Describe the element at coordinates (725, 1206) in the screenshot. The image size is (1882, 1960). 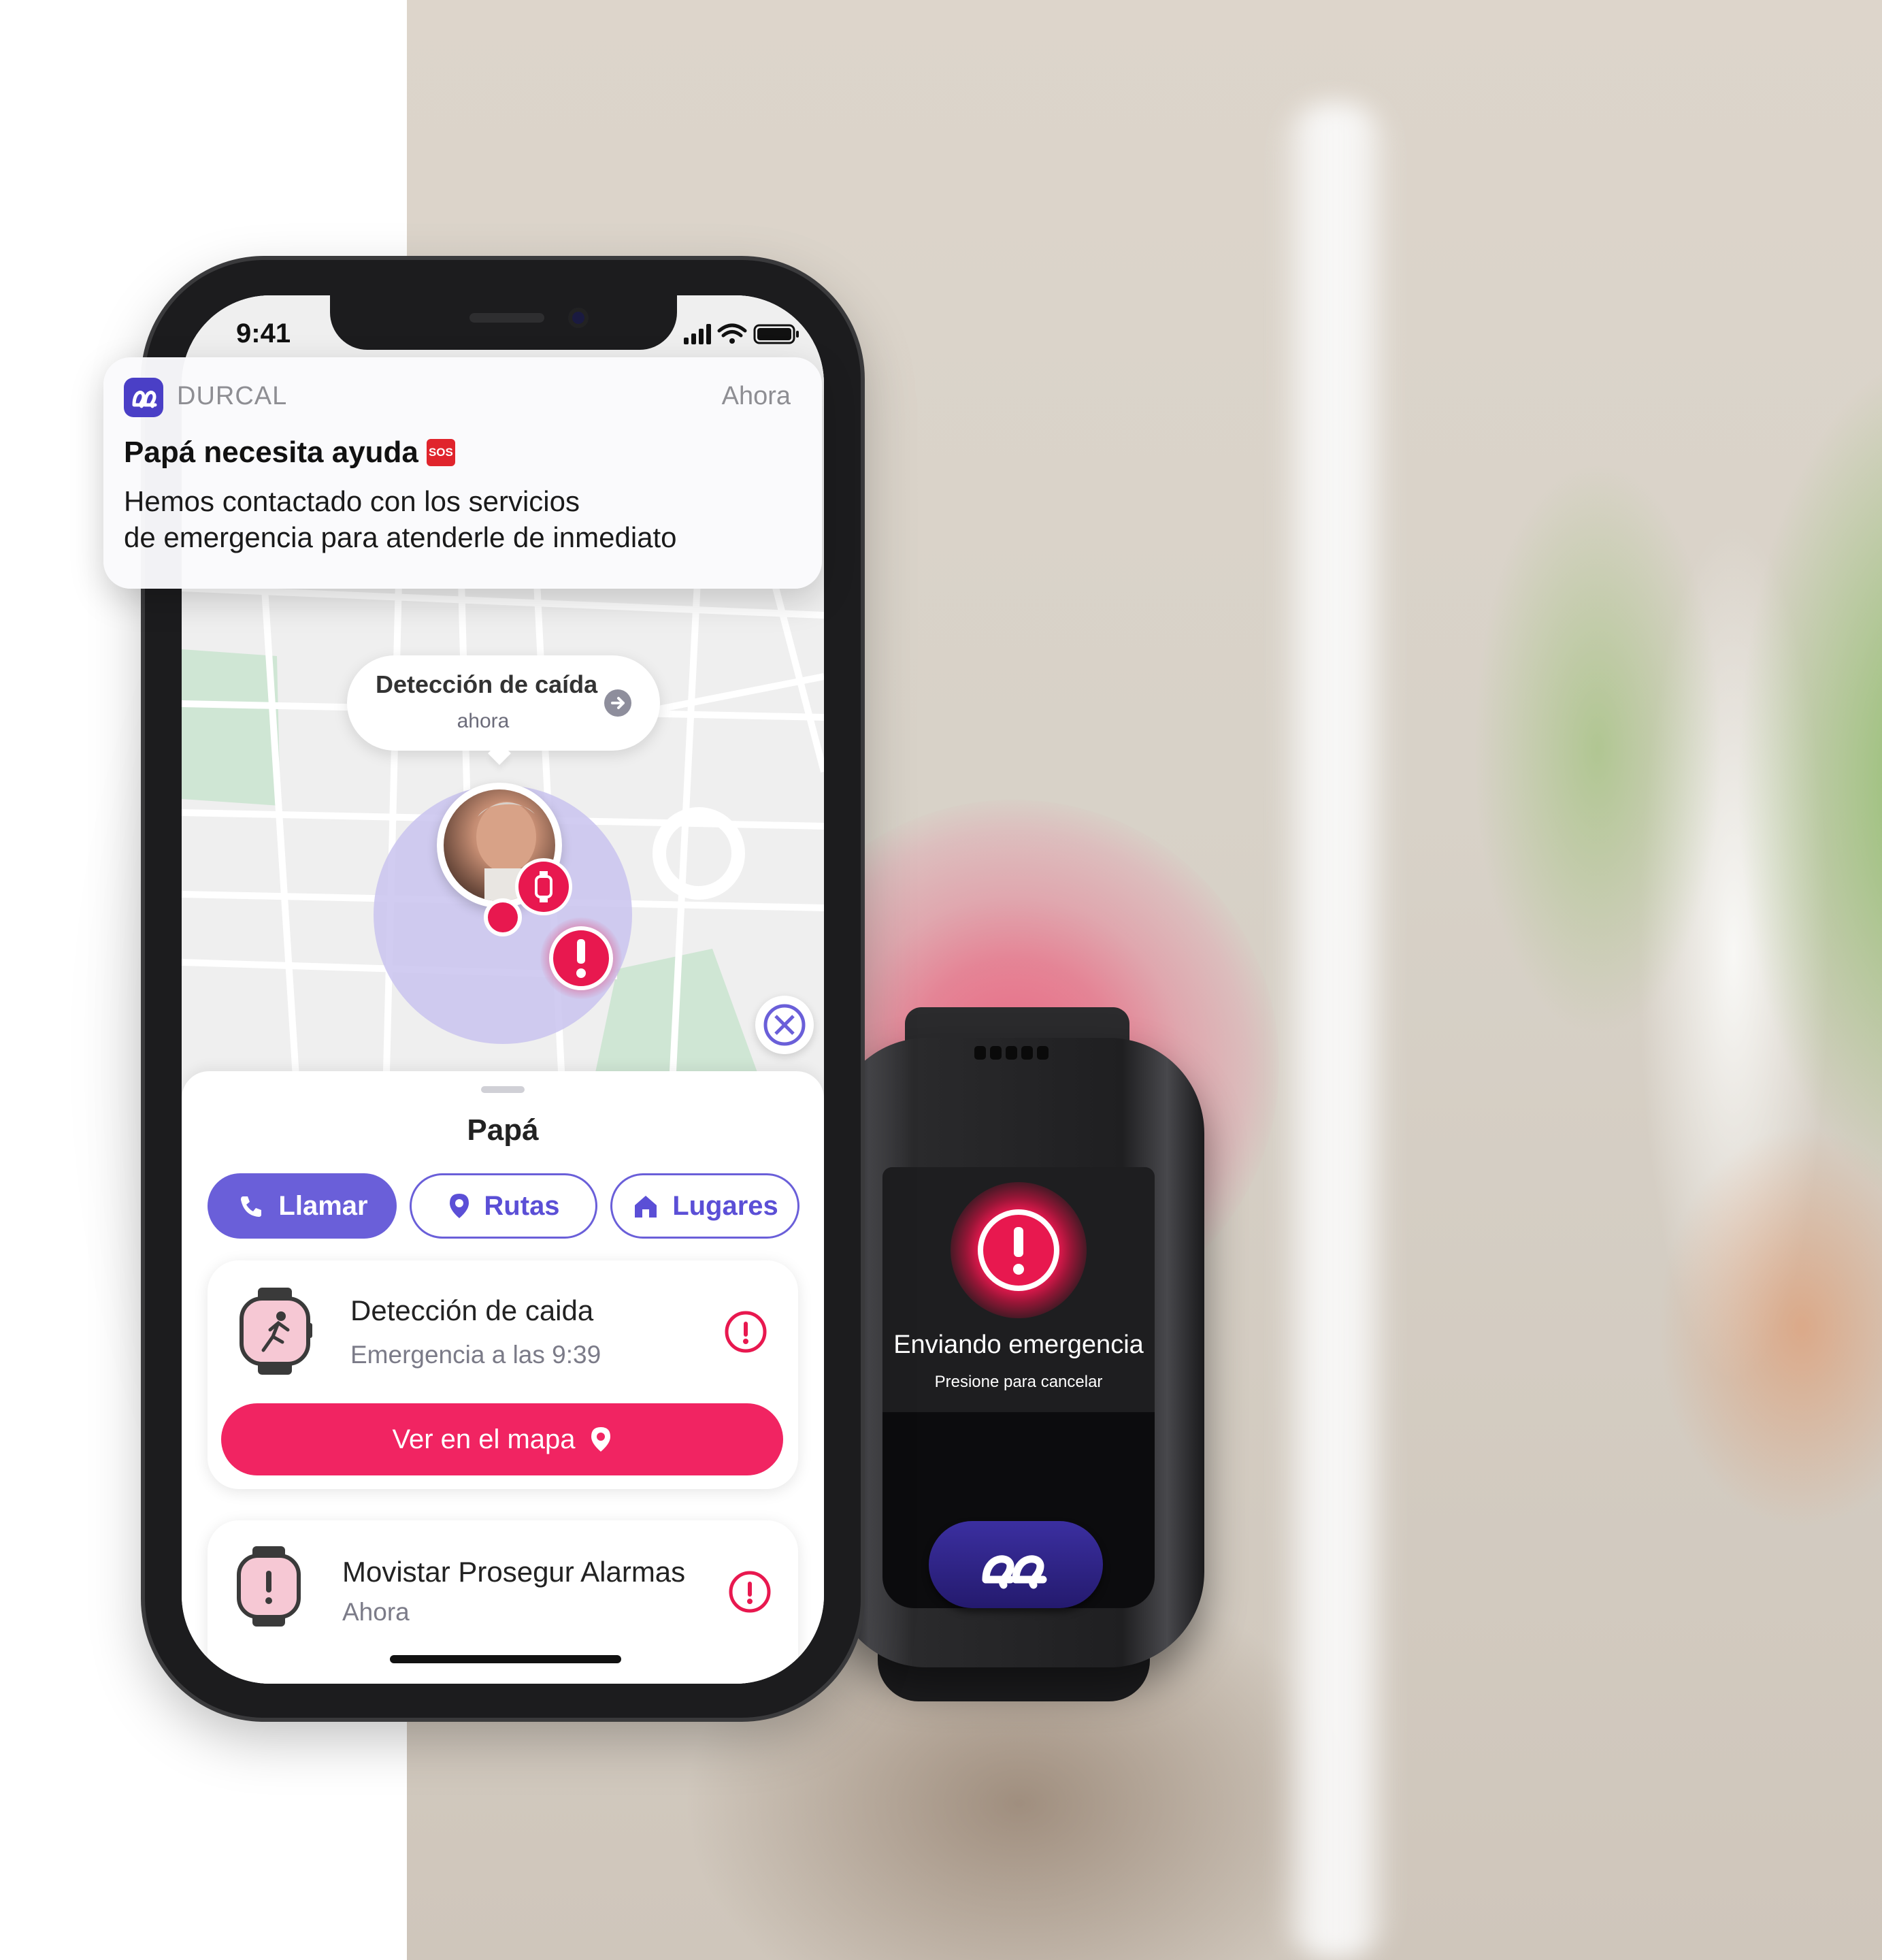
I see `places-label: Lugares` at that location.